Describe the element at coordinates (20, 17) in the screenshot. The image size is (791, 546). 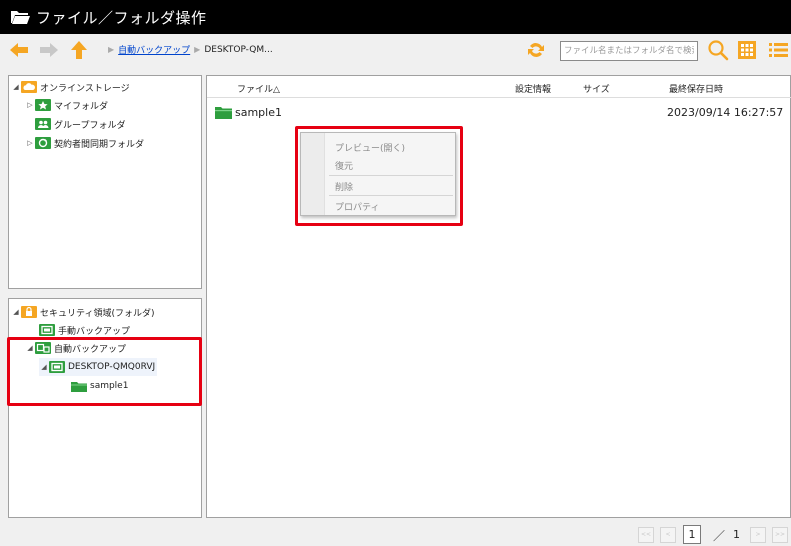
I see `folder-open-icon` at that location.